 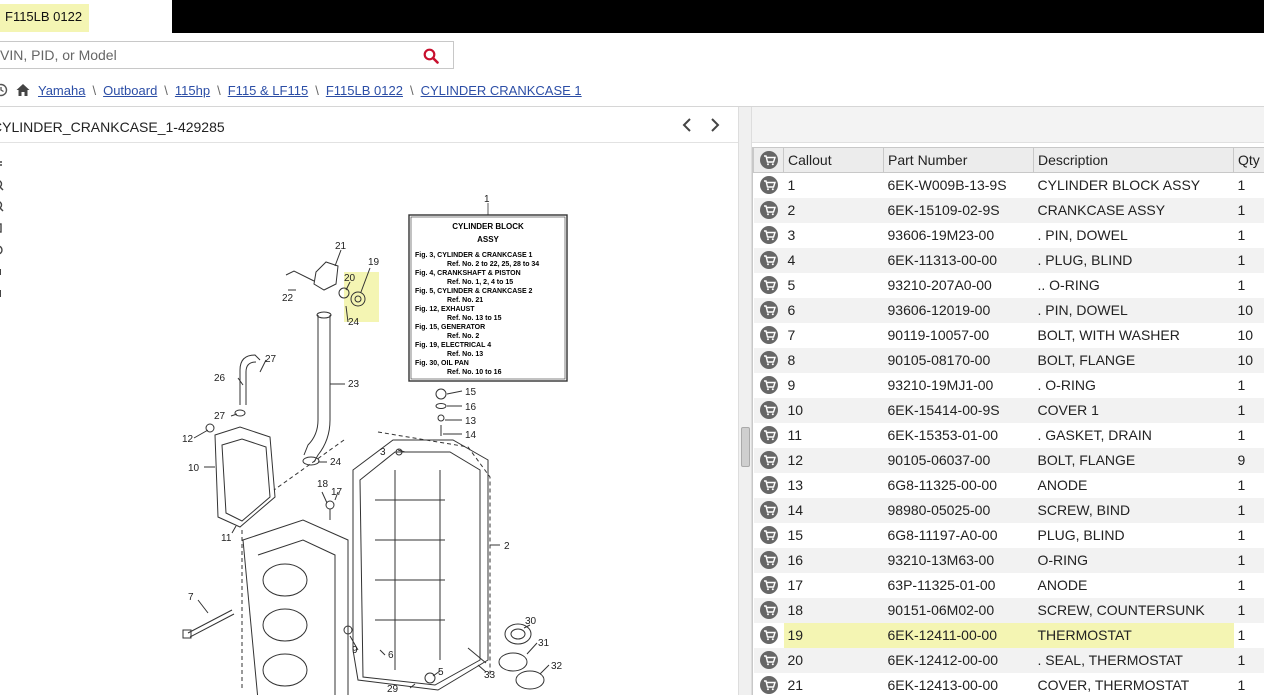 What do you see at coordinates (715, 125) in the screenshot?
I see `next-diagram-icon` at bounding box center [715, 125].